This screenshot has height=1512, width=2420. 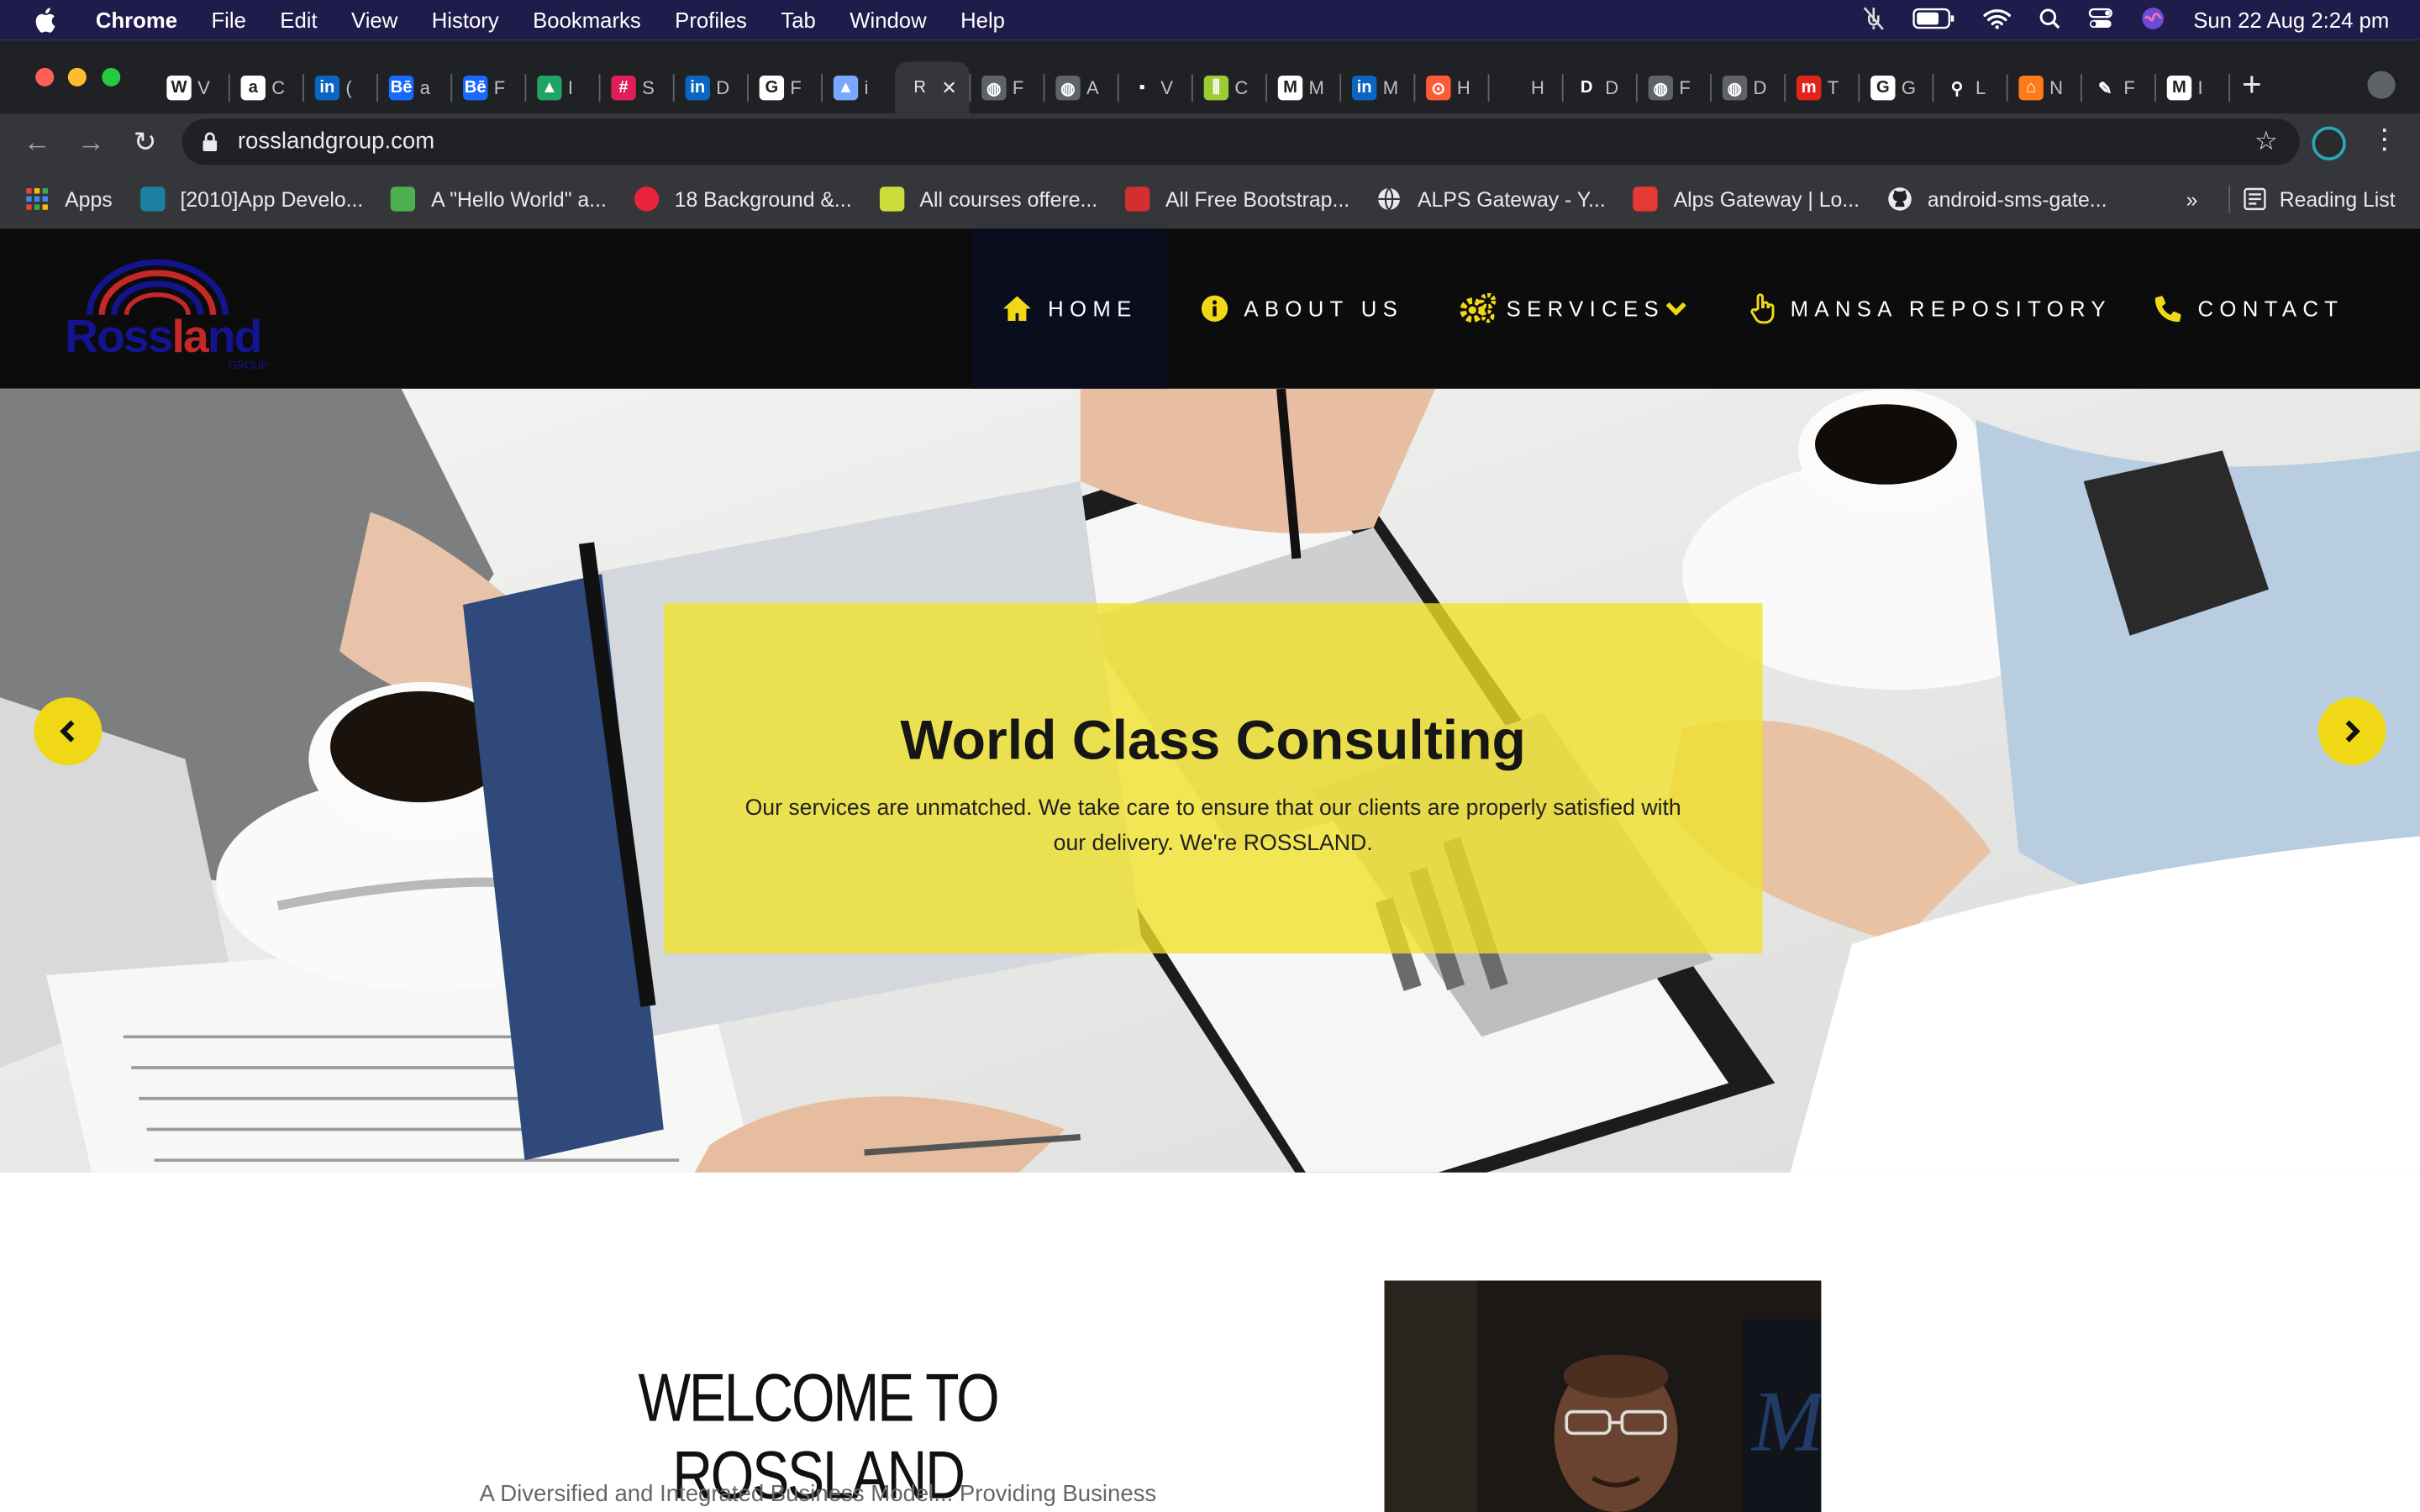 What do you see at coordinates (1376, 87) in the screenshot?
I see `tab: in M` at bounding box center [1376, 87].